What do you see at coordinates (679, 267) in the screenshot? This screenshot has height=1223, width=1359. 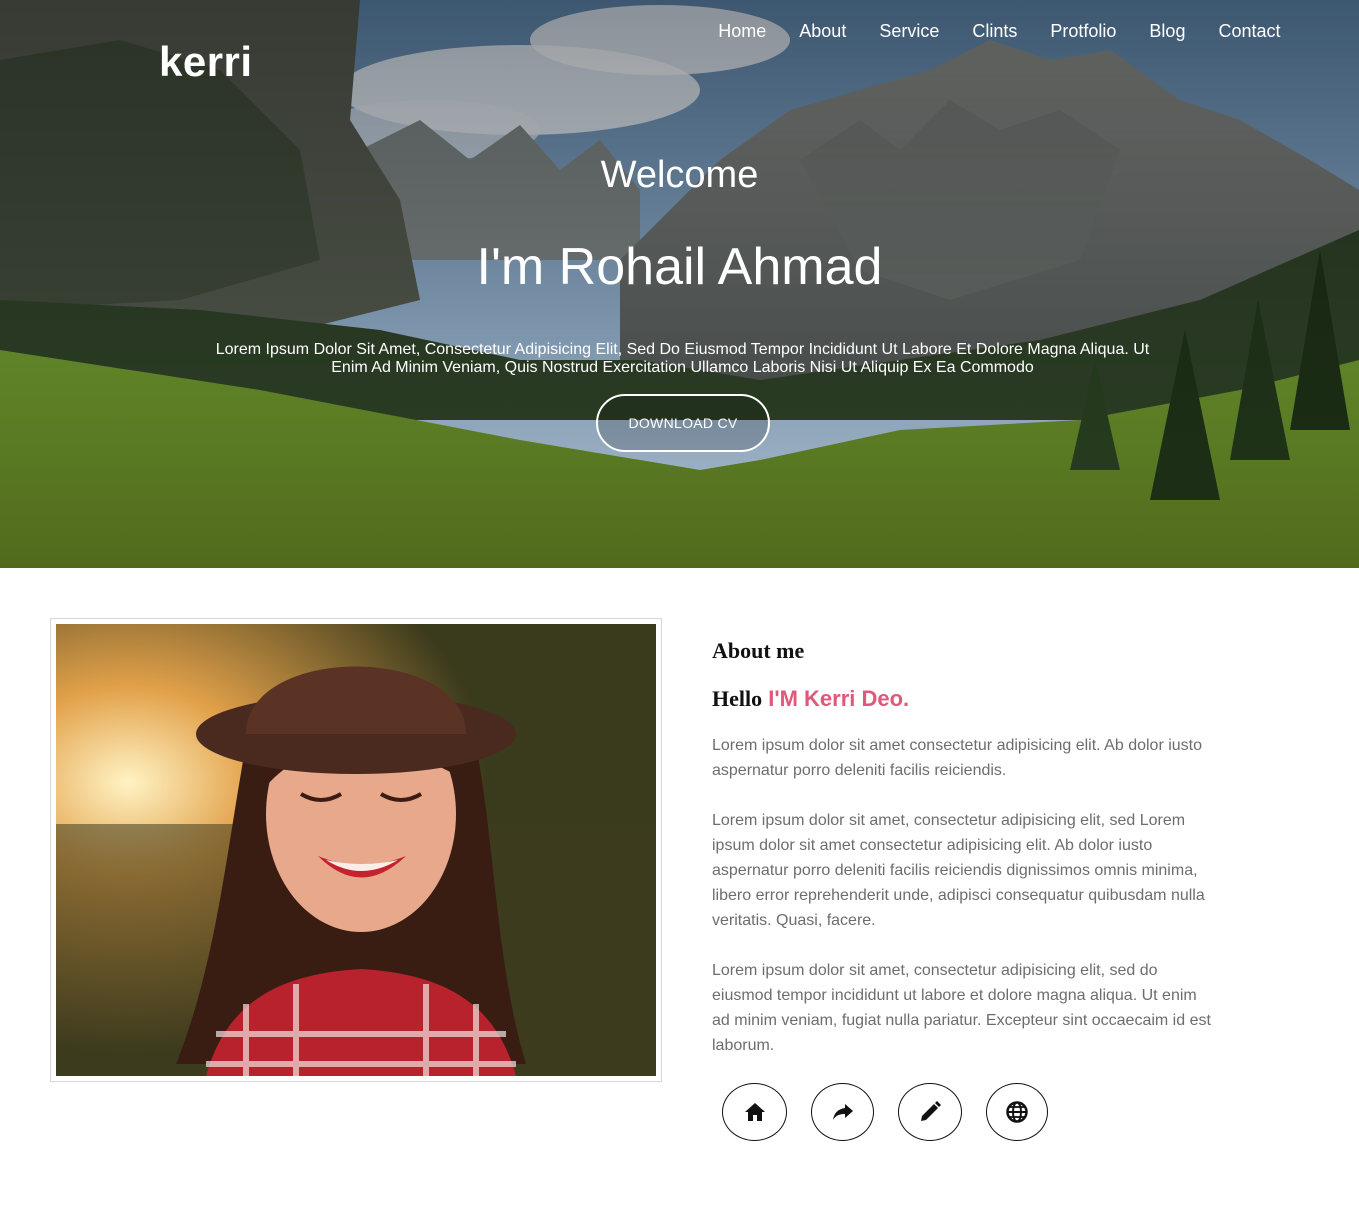 I see `hero-headline: I'm Rohail Ahmad` at bounding box center [679, 267].